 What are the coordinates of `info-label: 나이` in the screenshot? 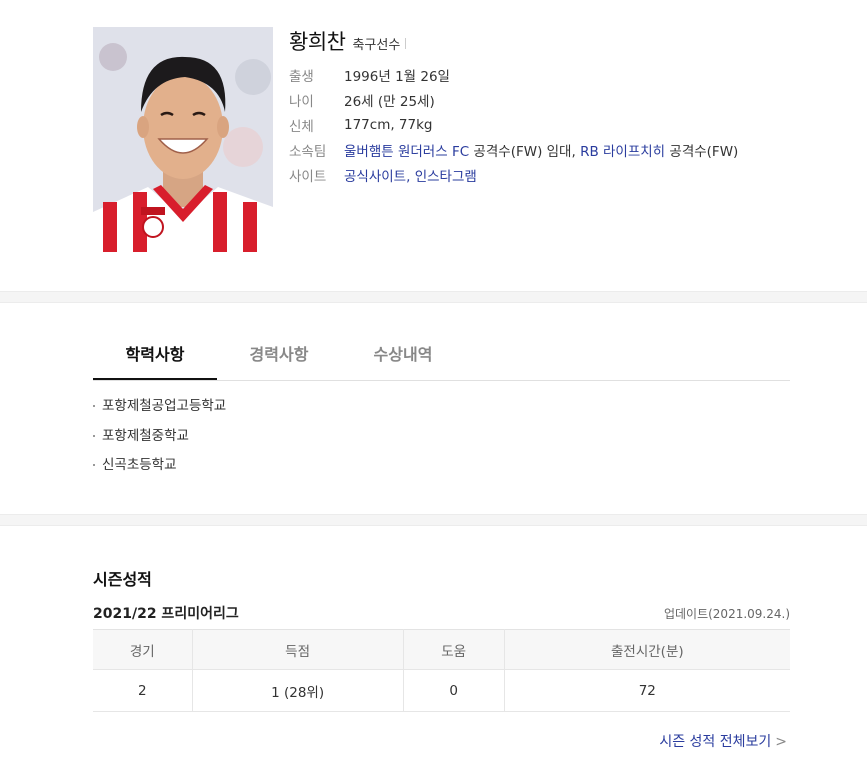 It's located at (301, 101).